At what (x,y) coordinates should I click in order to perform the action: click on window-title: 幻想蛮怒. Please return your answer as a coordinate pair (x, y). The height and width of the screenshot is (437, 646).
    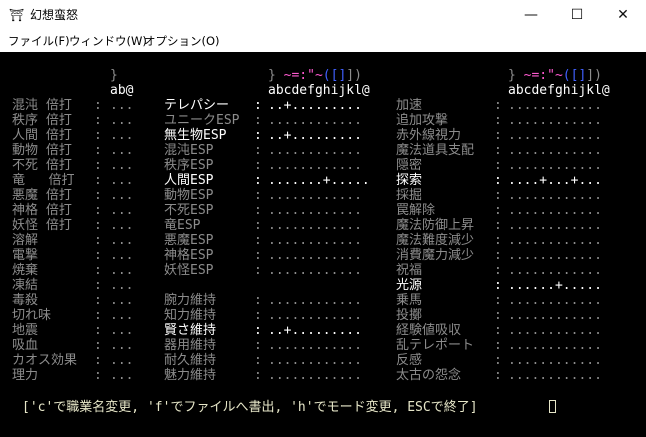
    Looking at the image, I should click on (54, 15).